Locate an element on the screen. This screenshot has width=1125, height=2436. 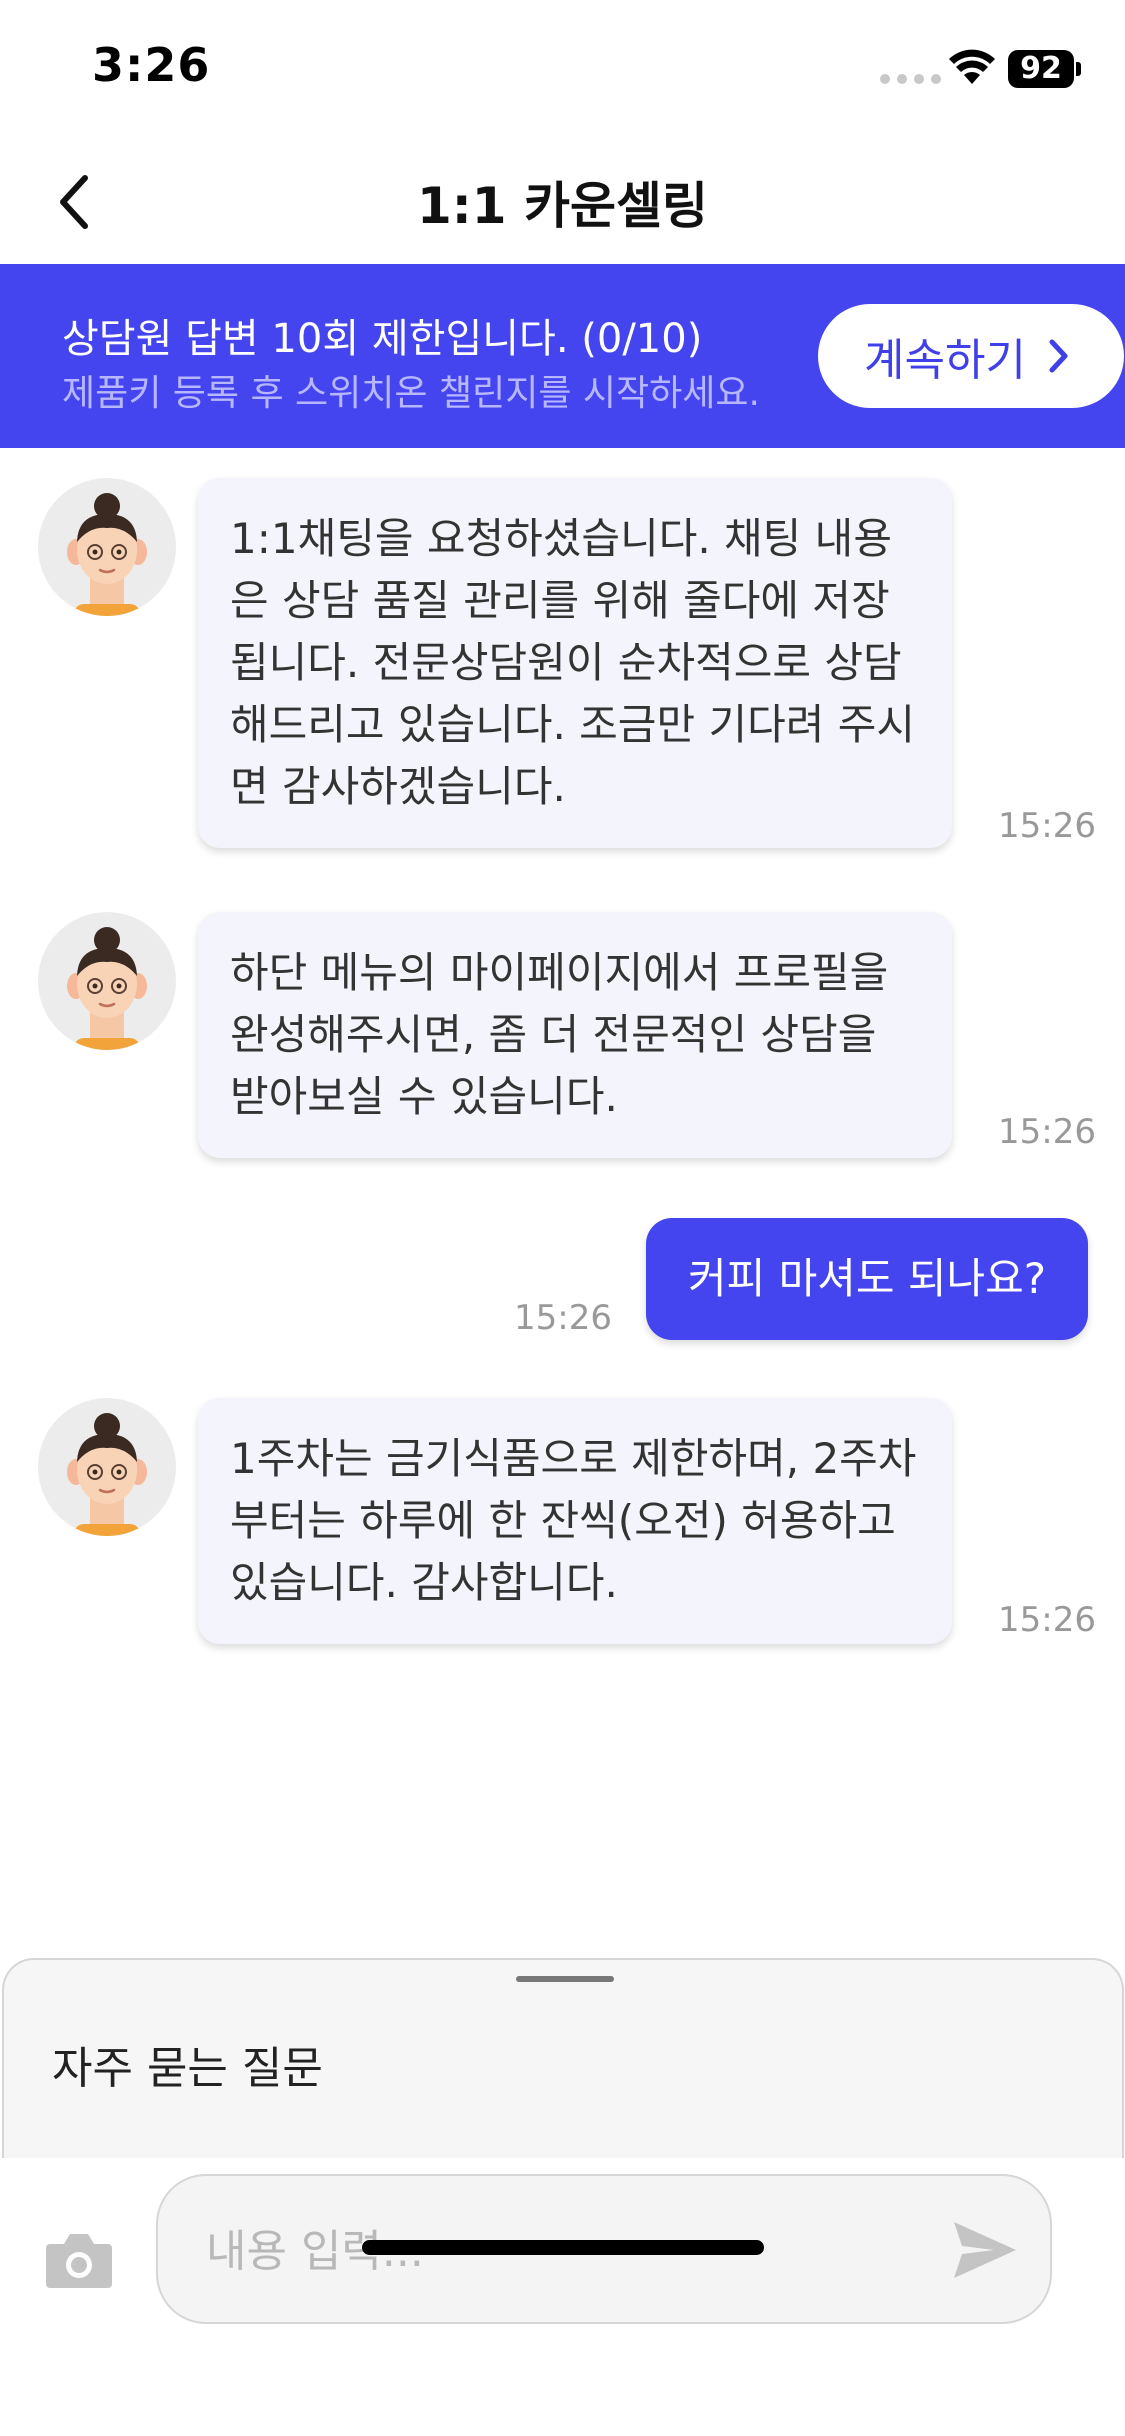
status-time: 3:26 is located at coordinates (151, 65).